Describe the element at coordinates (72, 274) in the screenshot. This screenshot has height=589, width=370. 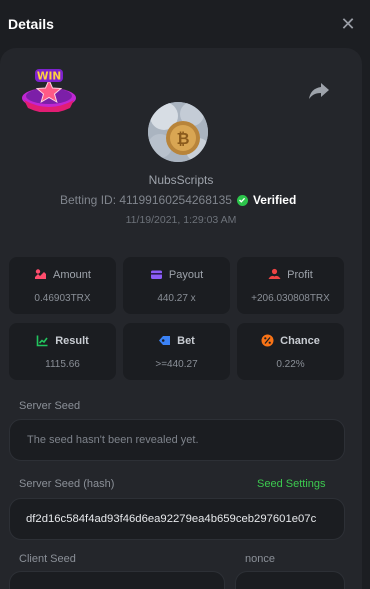
I see `stat-label-amount: Amount` at that location.